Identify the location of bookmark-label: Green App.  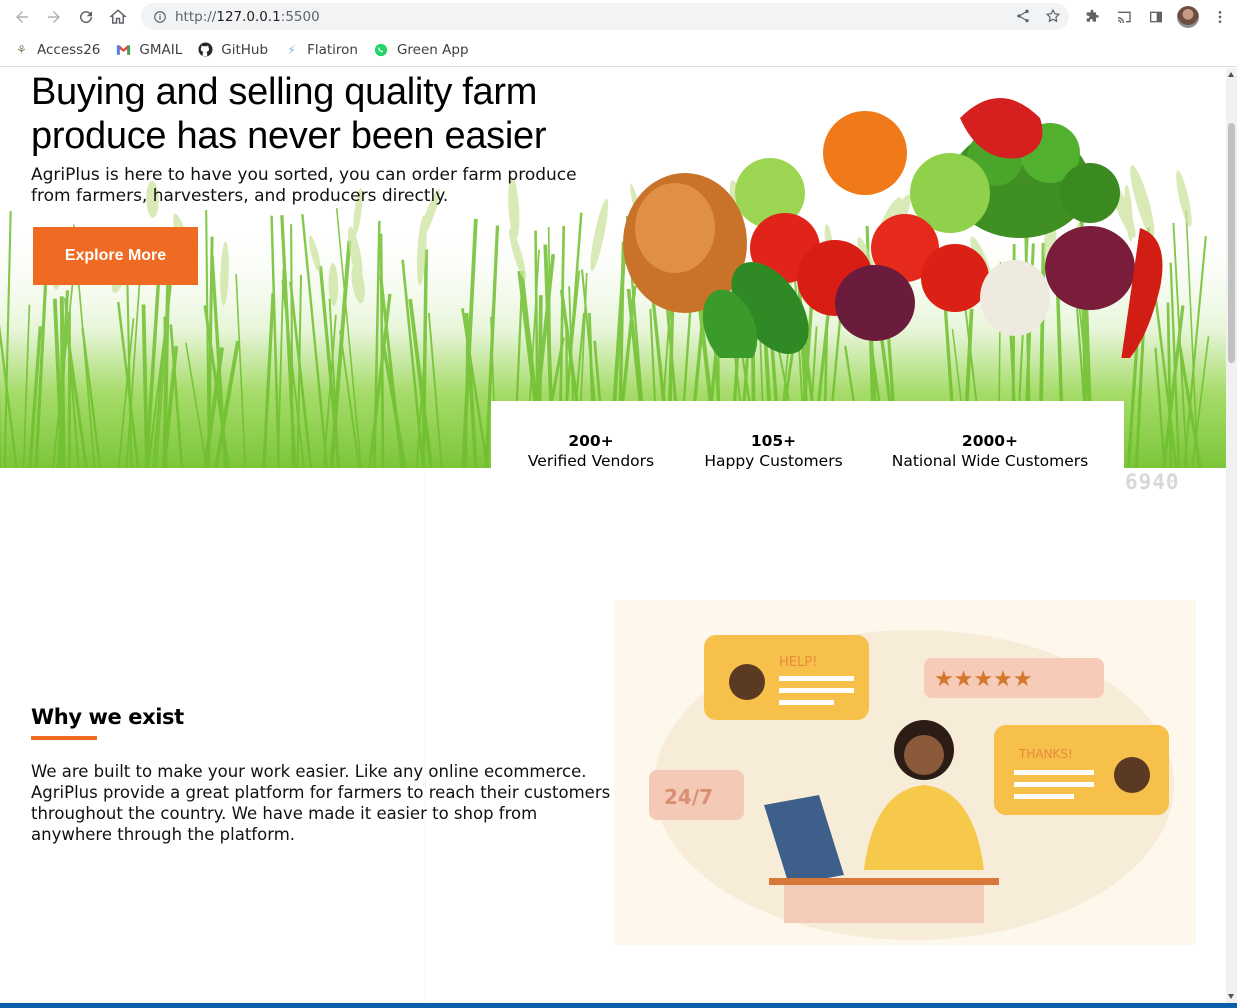
(432, 49).